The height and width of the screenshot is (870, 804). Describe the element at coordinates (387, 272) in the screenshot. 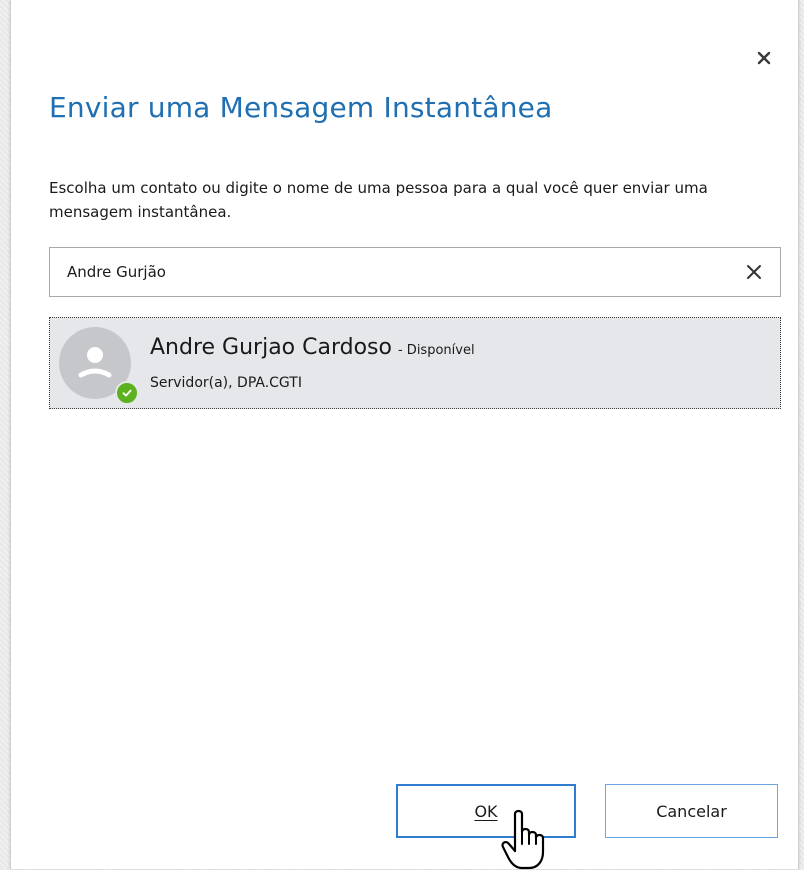

I see `contact-search-input` at that location.